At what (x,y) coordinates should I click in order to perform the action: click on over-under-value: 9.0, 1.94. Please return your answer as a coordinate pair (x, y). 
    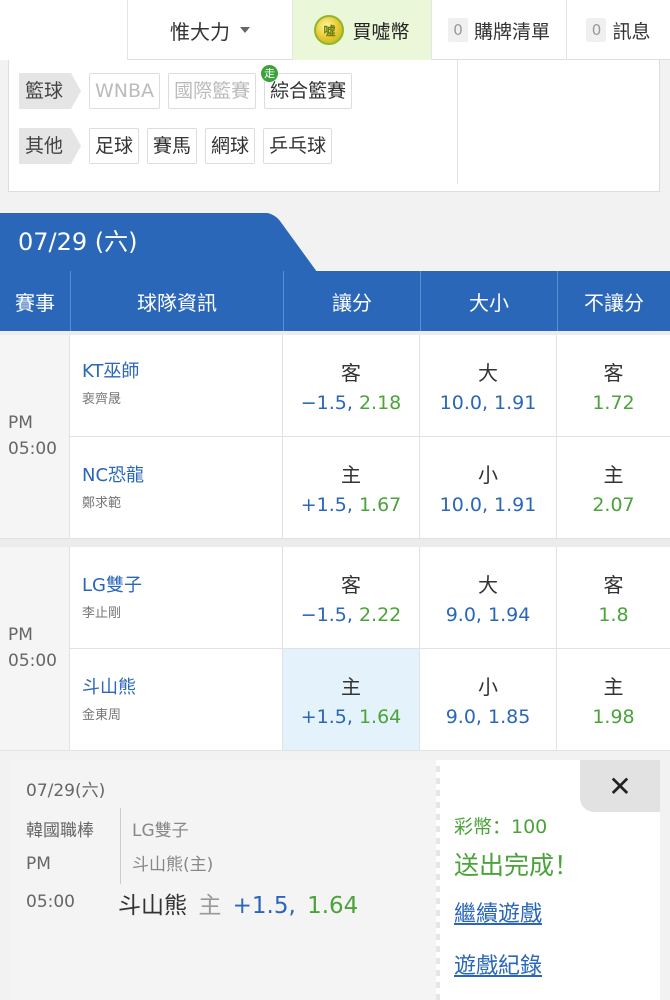
    Looking at the image, I should click on (488, 615).